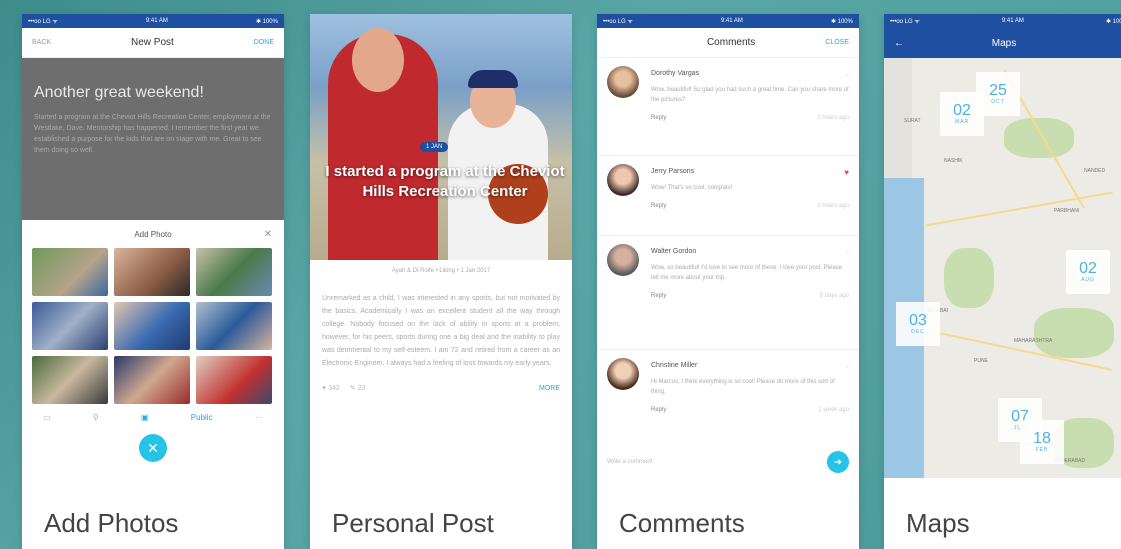 The width and height of the screenshot is (1121, 549). Describe the element at coordinates (153, 448) in the screenshot. I see `close-fab-button: ✕` at that location.